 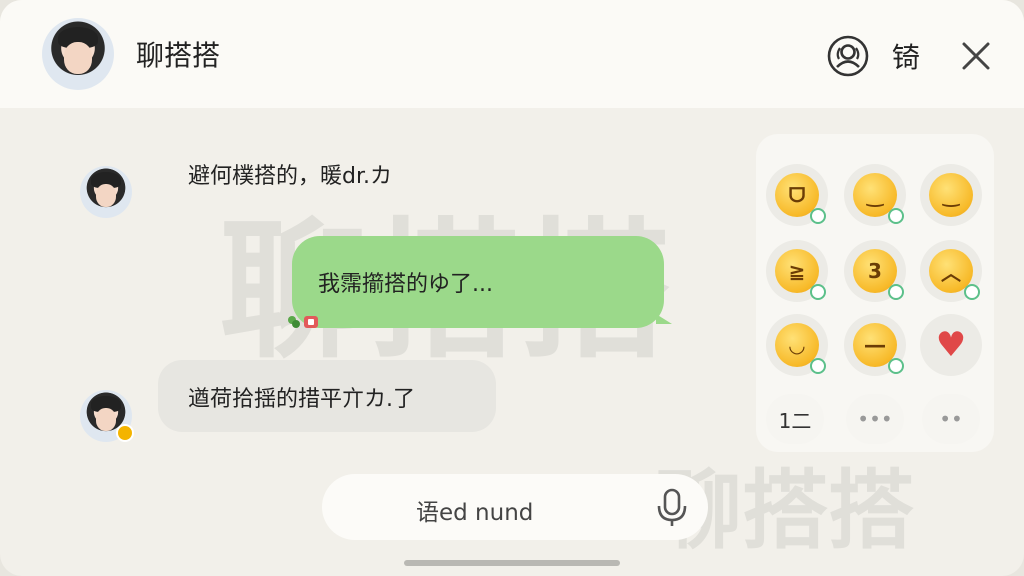 I want to click on panel-more-button: •••, so click(x=875, y=419).